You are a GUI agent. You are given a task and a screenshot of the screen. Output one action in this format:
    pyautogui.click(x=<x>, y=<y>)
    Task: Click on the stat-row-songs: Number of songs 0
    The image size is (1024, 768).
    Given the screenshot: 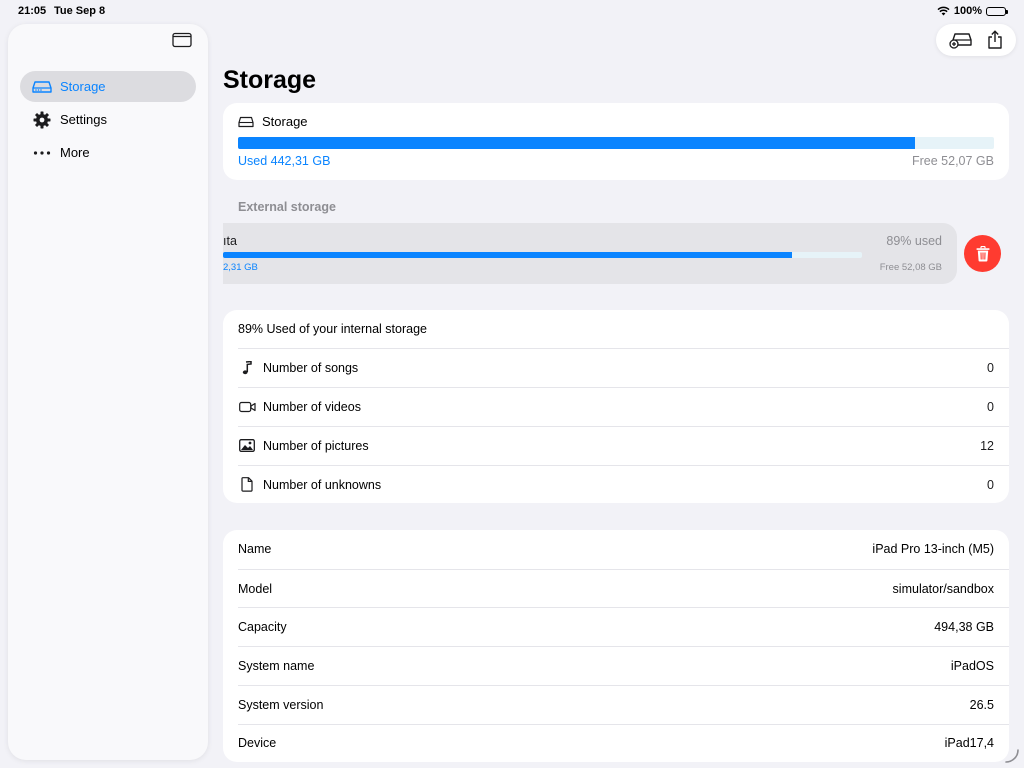 What is the action you would take?
    pyautogui.click(x=623, y=367)
    